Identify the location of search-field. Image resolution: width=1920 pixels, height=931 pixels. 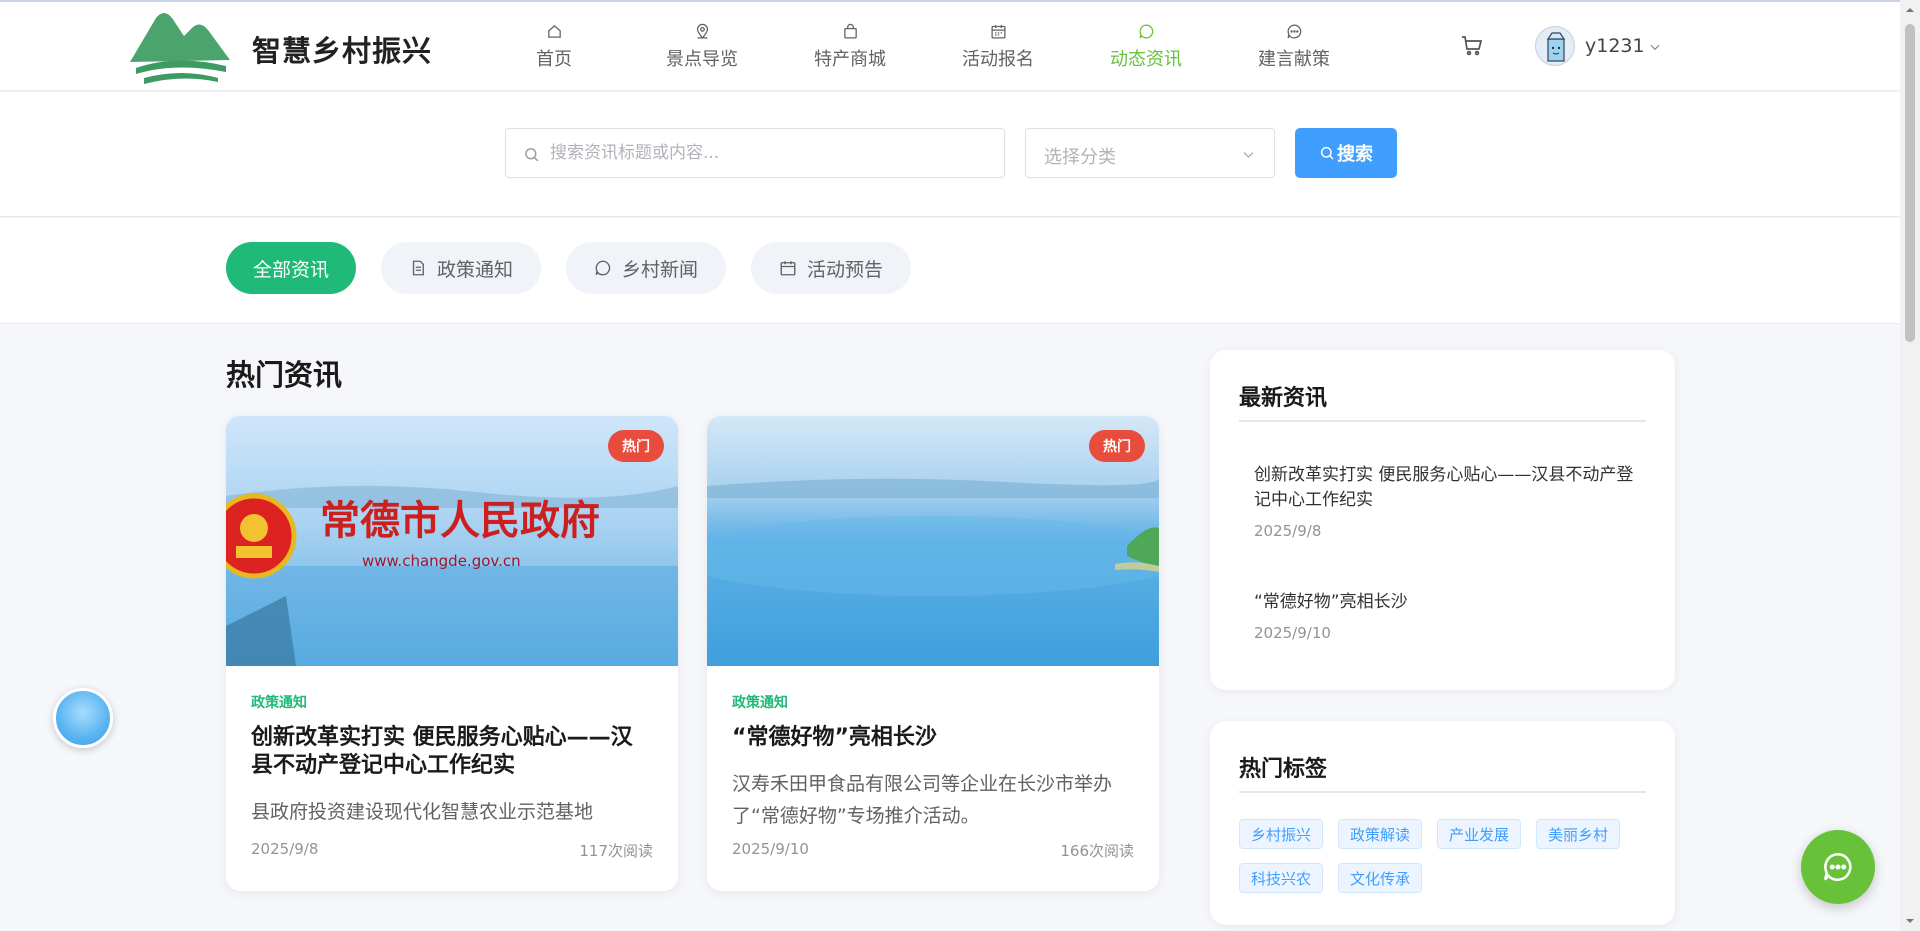
(755, 153).